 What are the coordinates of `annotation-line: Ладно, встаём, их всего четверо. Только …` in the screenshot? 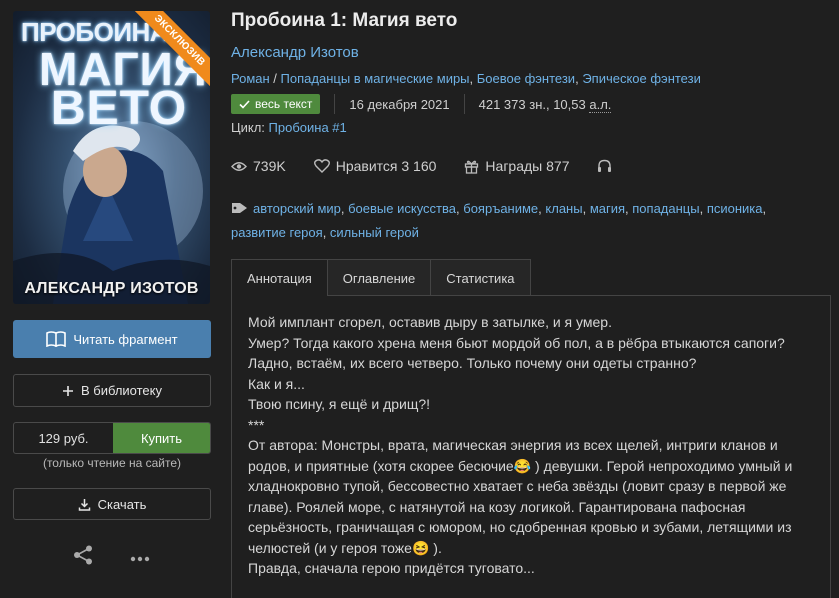 It's located at (472, 363).